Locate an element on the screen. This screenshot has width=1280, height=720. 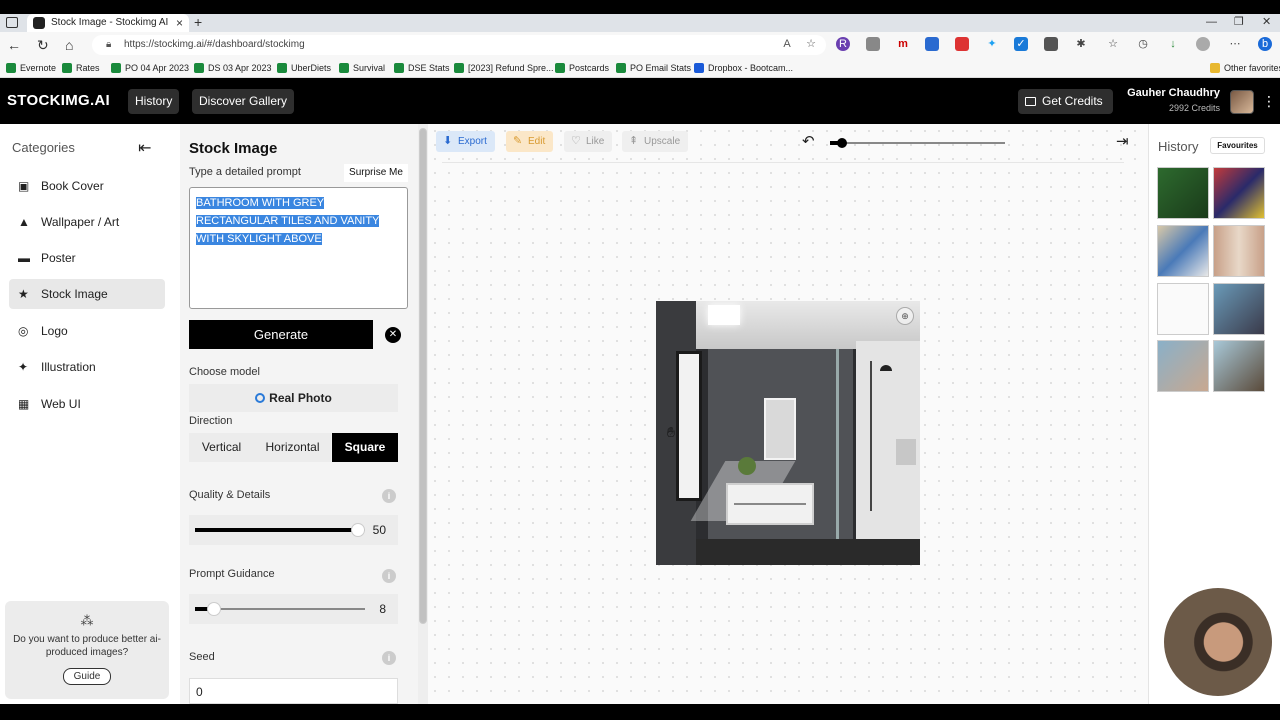
category-book-cover: ▣ Book Cover is located at coordinates (87, 186).